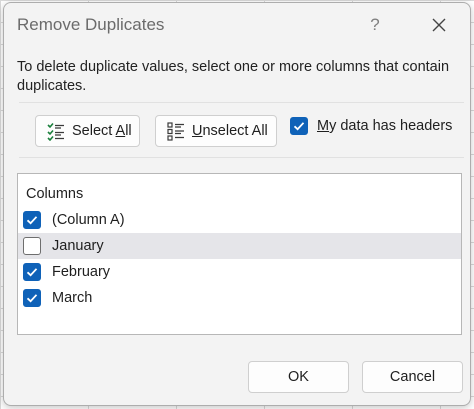  Describe the element at coordinates (56, 131) in the screenshot. I see `select-all-list-icon` at that location.